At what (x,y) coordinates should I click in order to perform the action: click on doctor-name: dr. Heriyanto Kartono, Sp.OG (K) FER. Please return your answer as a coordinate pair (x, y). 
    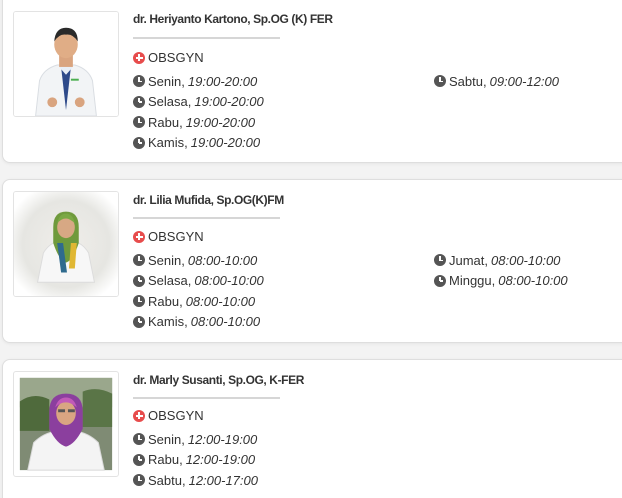
    Looking at the image, I should click on (233, 19).